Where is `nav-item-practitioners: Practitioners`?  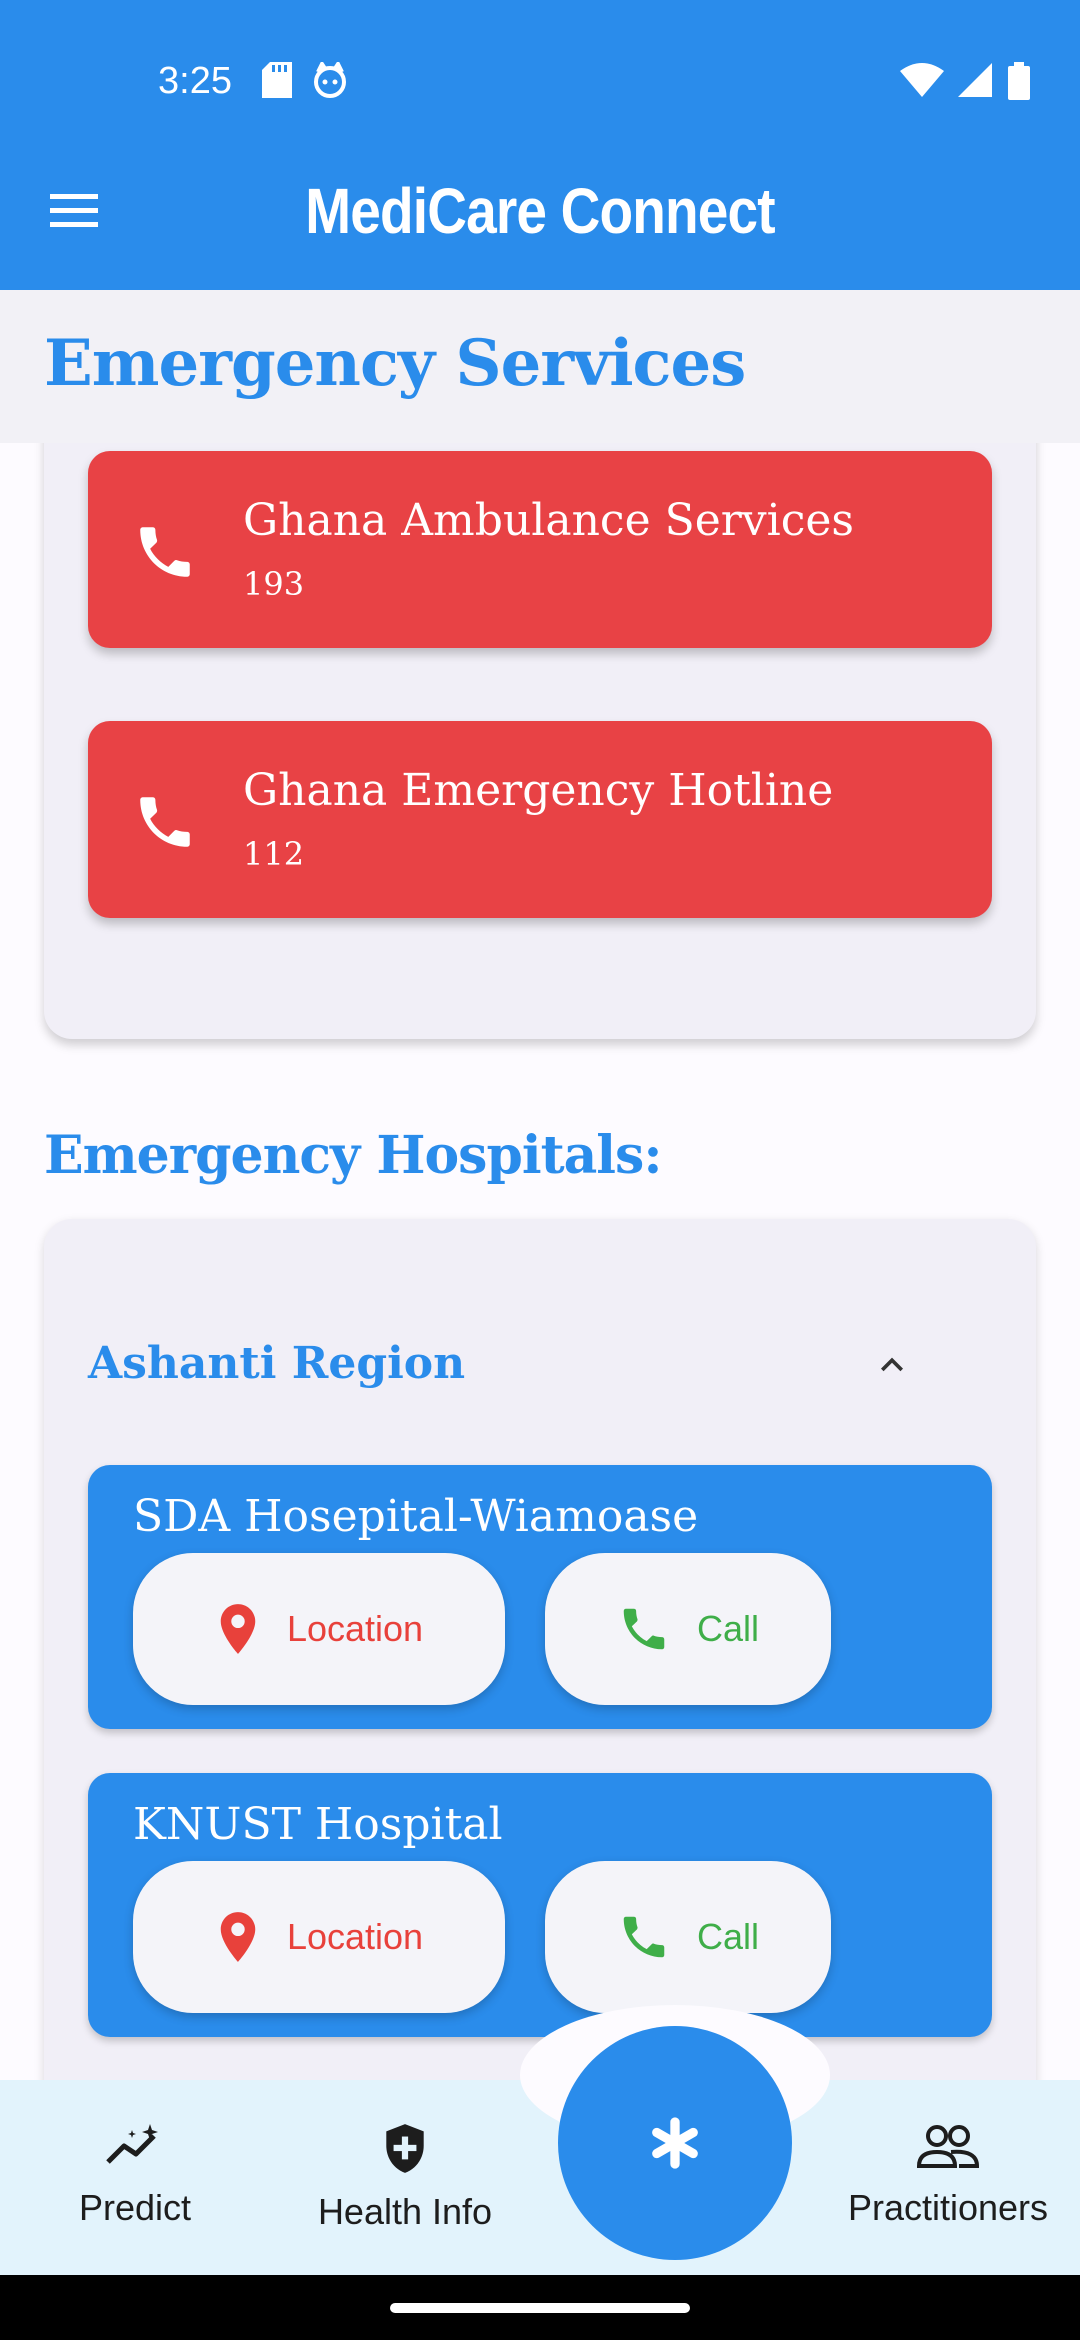
nav-item-practitioners: Practitioners is located at coordinates (948, 2175).